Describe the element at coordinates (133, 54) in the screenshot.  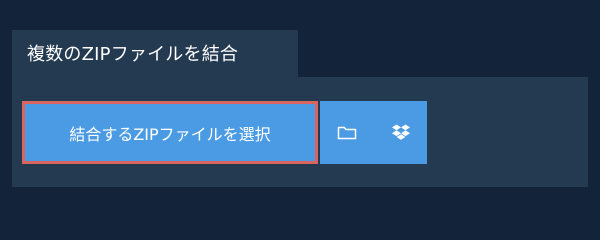
I see `tool-title: 複数のZIPファイルを結合` at that location.